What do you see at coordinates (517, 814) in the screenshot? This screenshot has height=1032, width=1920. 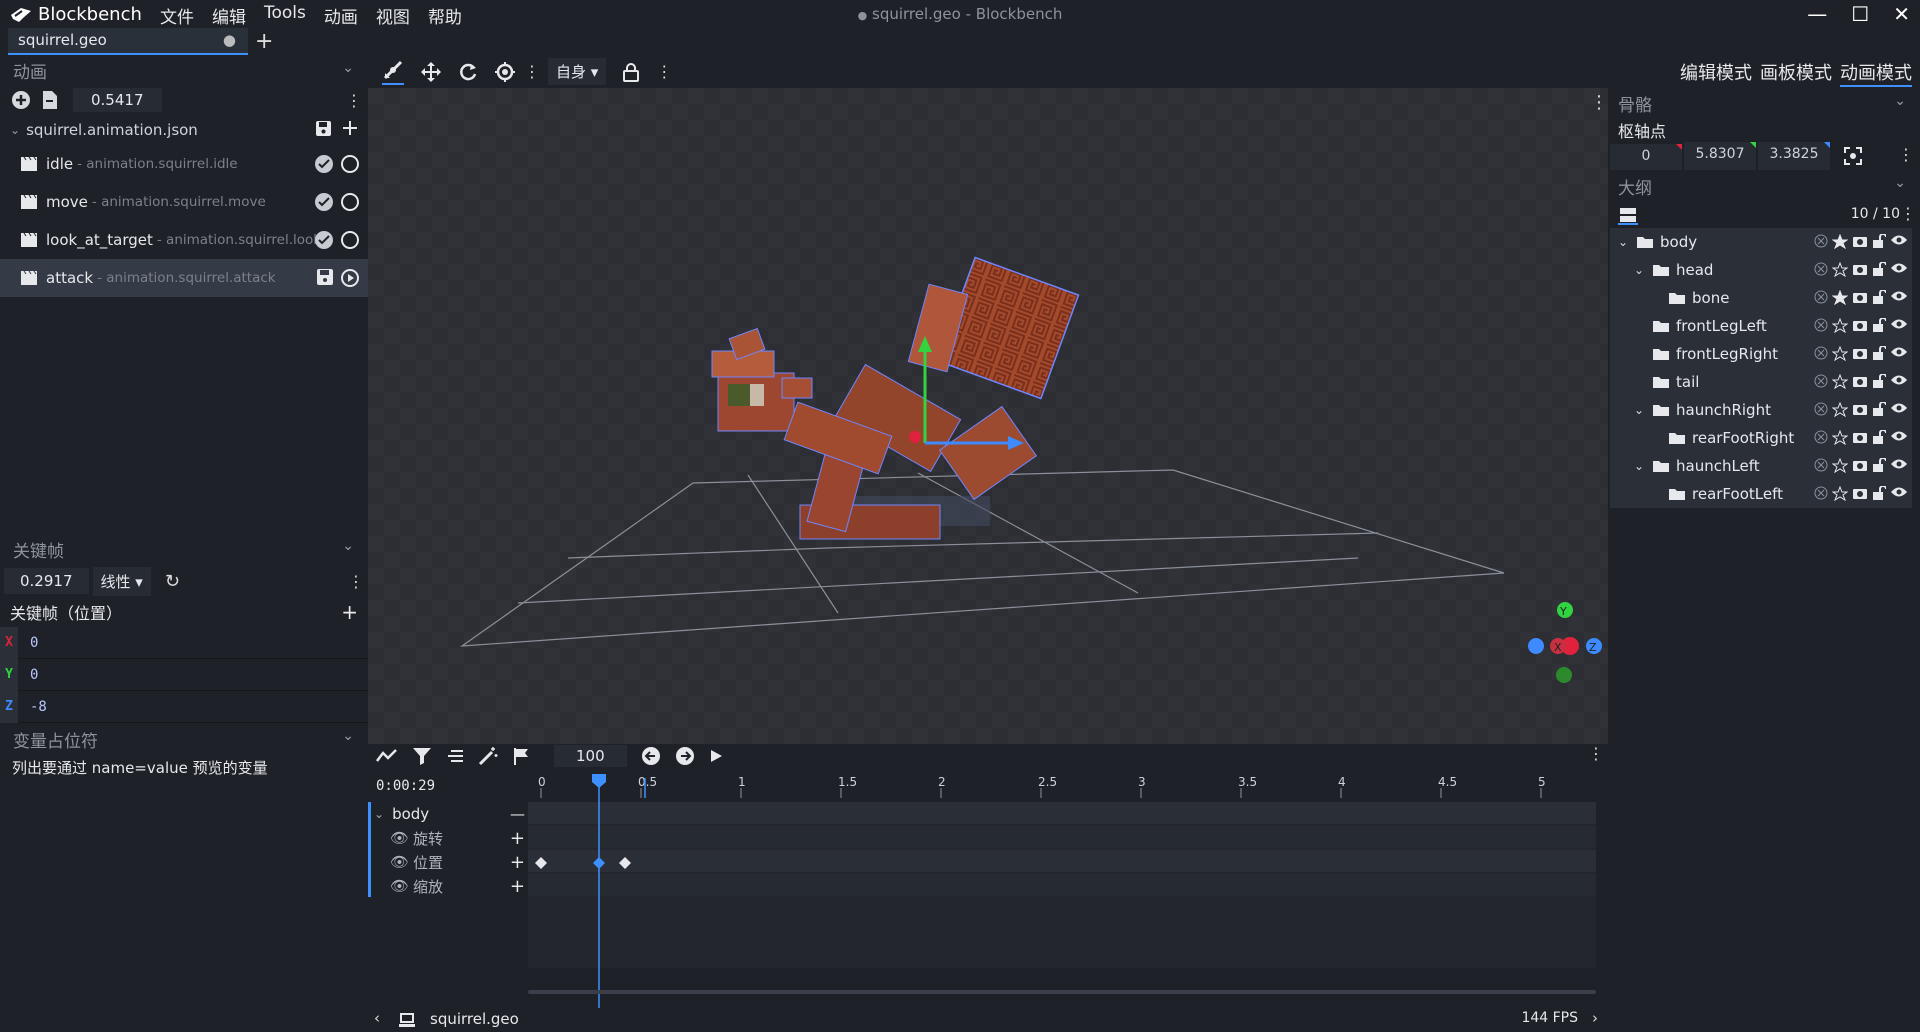 I see `collapse-icon: —` at bounding box center [517, 814].